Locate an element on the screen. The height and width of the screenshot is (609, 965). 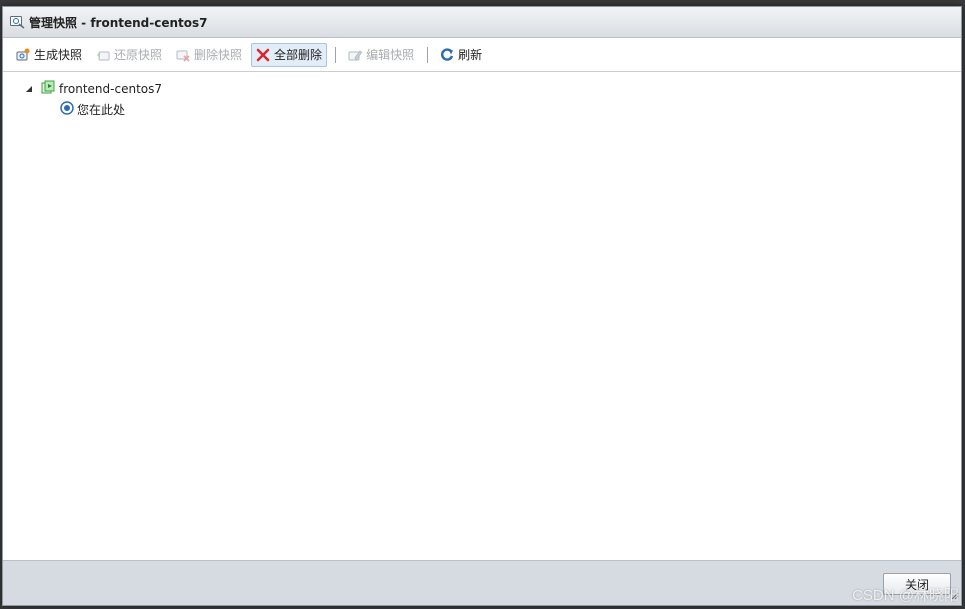
current-state-label: 您在此处 is located at coordinates (101, 109).